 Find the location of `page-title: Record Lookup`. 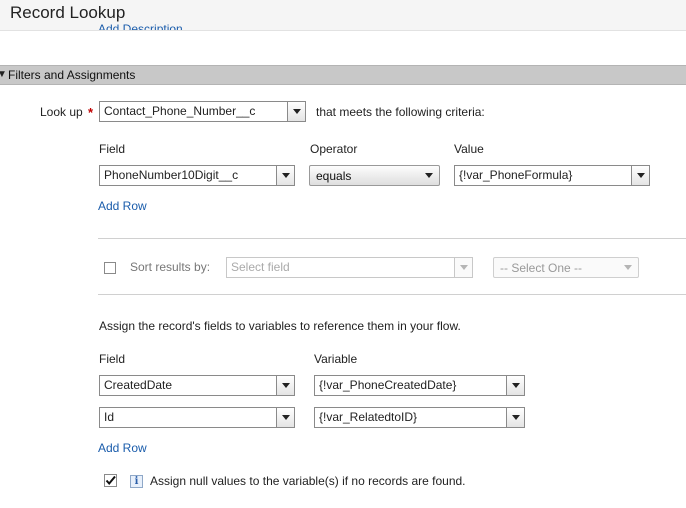

page-title: Record Lookup is located at coordinates (68, 12).